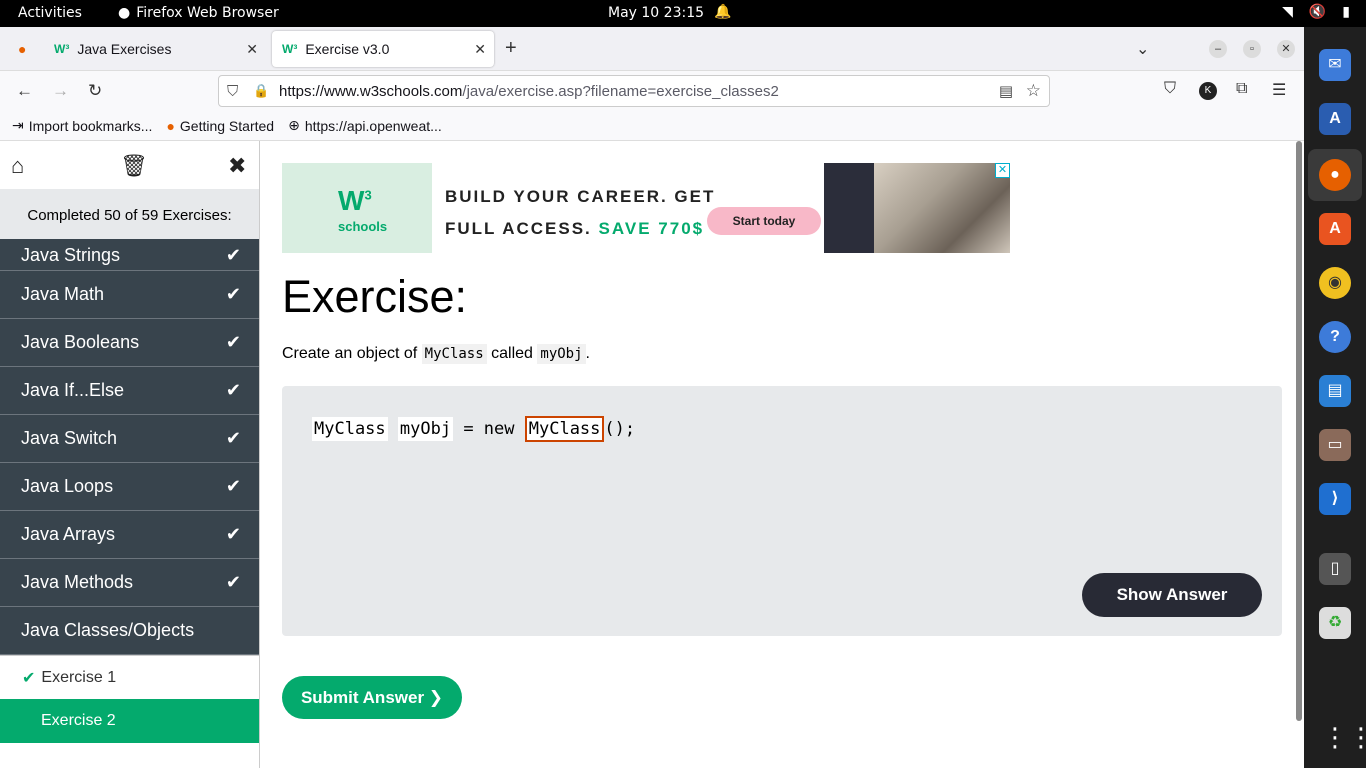 The image size is (1366, 768). Describe the element at coordinates (1335, 119) in the screenshot. I see `app-store-icon: A` at that location.